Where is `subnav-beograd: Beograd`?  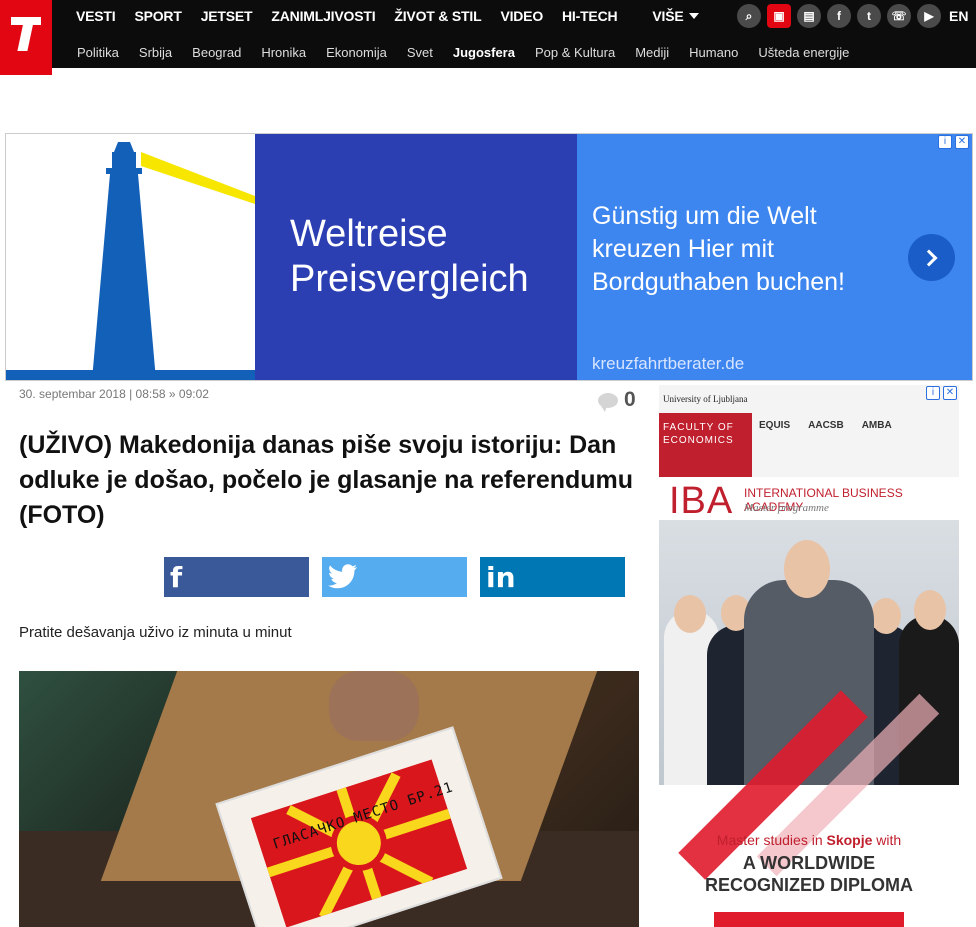 subnav-beograd: Beograd is located at coordinates (216, 52).